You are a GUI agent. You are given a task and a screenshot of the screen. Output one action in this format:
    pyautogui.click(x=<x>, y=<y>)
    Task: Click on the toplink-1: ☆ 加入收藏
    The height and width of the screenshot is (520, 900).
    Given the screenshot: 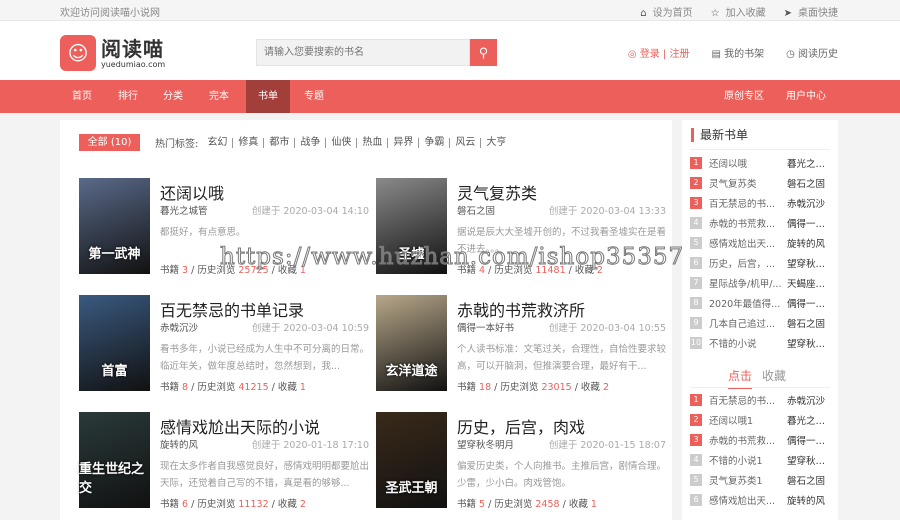 What is the action you would take?
    pyautogui.click(x=738, y=11)
    